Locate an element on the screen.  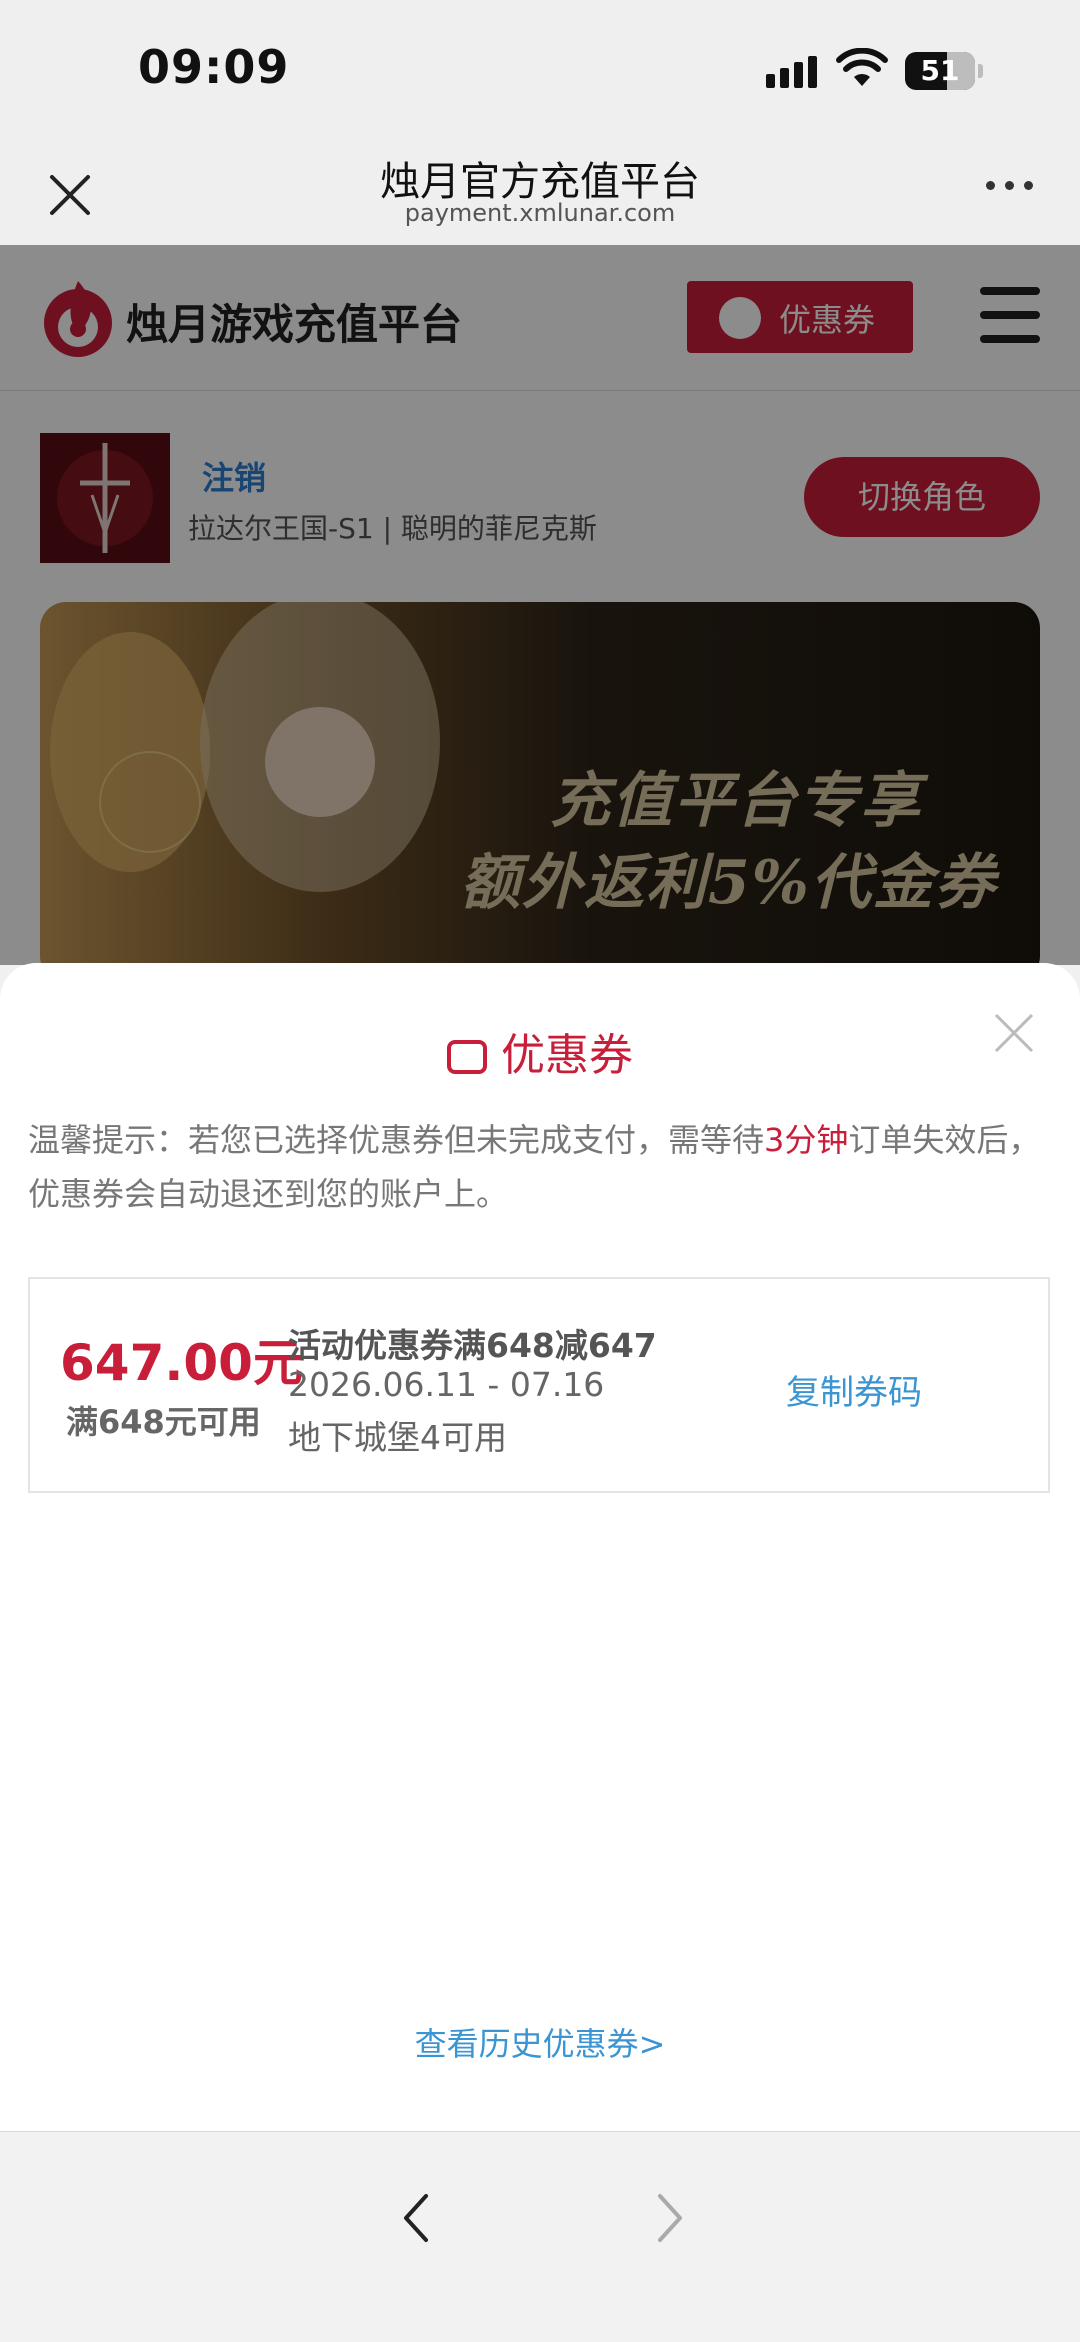
back-arrow-icon is located at coordinates (416, 2218).